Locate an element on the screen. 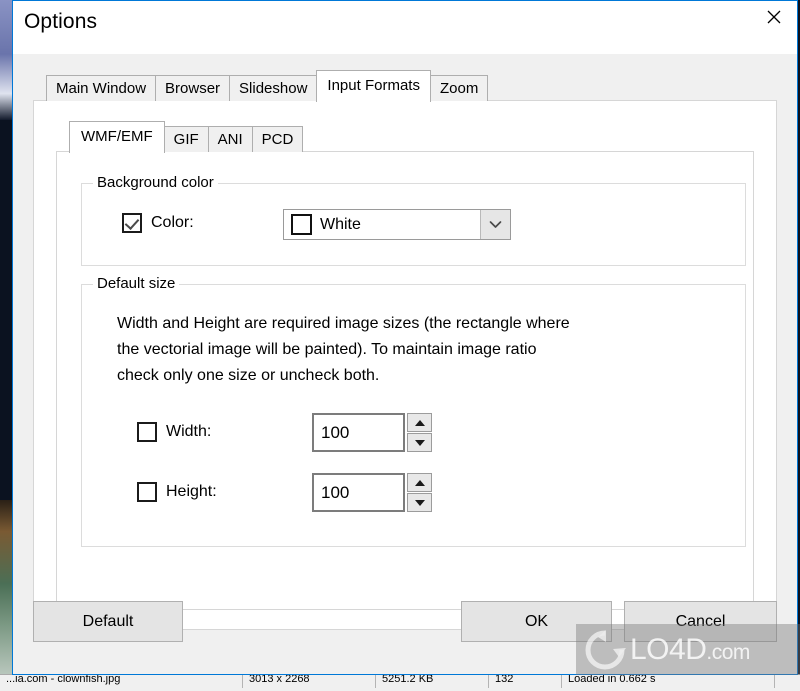 The width and height of the screenshot is (800, 691). ok-button: OK is located at coordinates (536, 621).